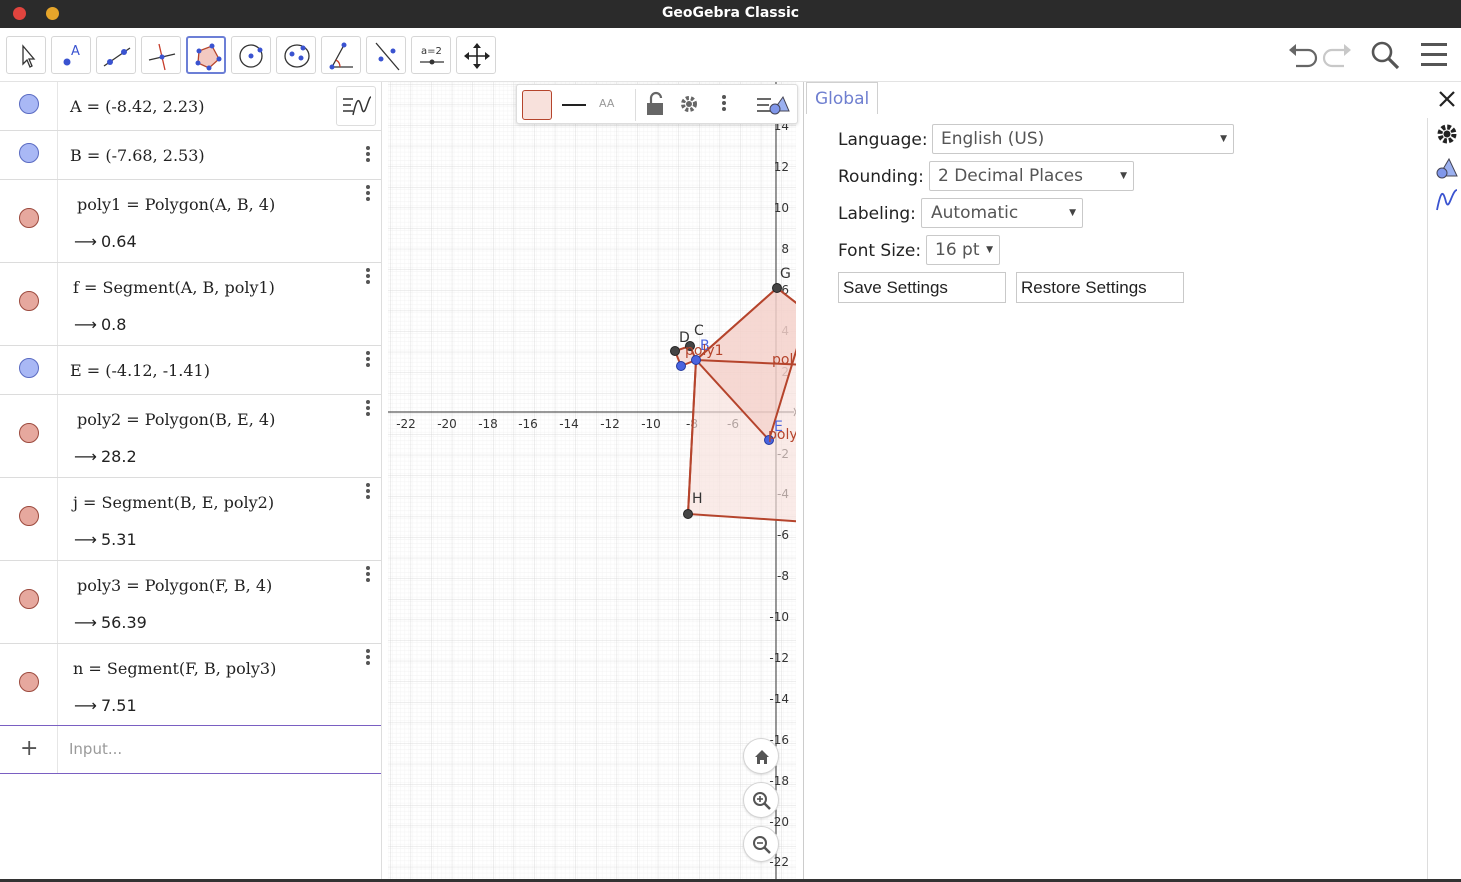 The height and width of the screenshot is (882, 1461). What do you see at coordinates (1083, 139) in the screenshot?
I see `language-select: English (US) ▼` at bounding box center [1083, 139].